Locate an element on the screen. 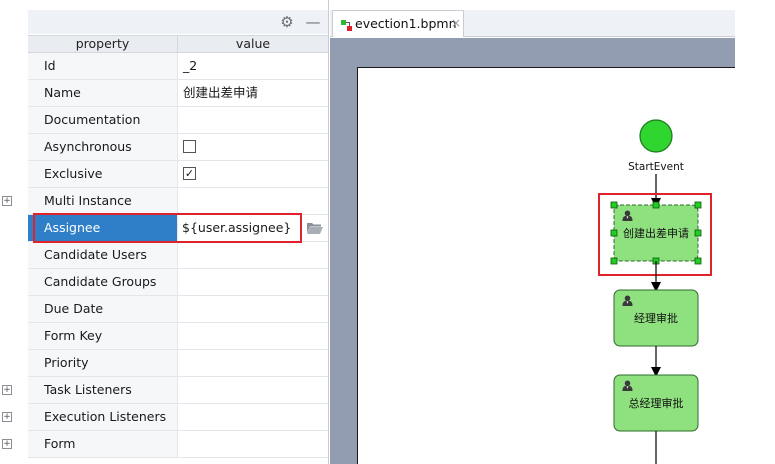  properties-table-header: property value is located at coordinates (178, 44).